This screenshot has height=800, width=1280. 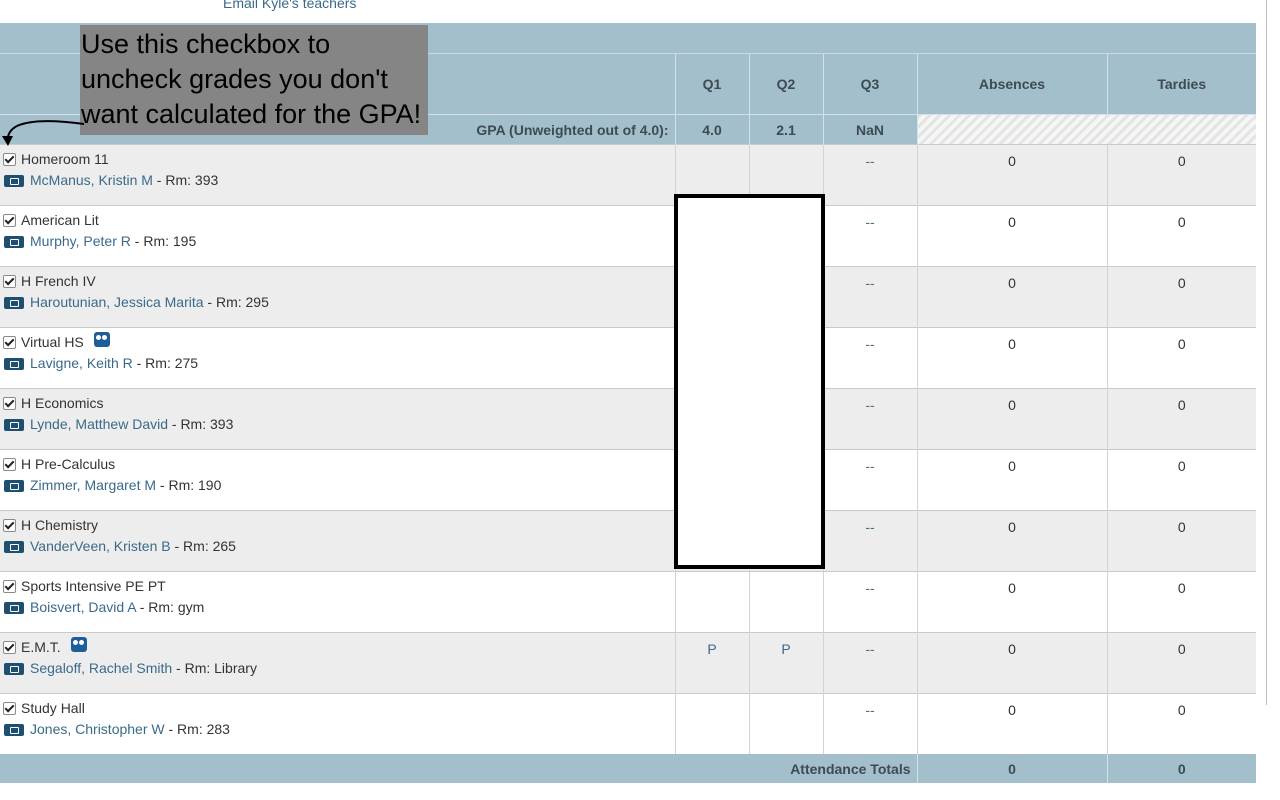 What do you see at coordinates (785, 663) in the screenshot?
I see `q2-grade: P` at bounding box center [785, 663].